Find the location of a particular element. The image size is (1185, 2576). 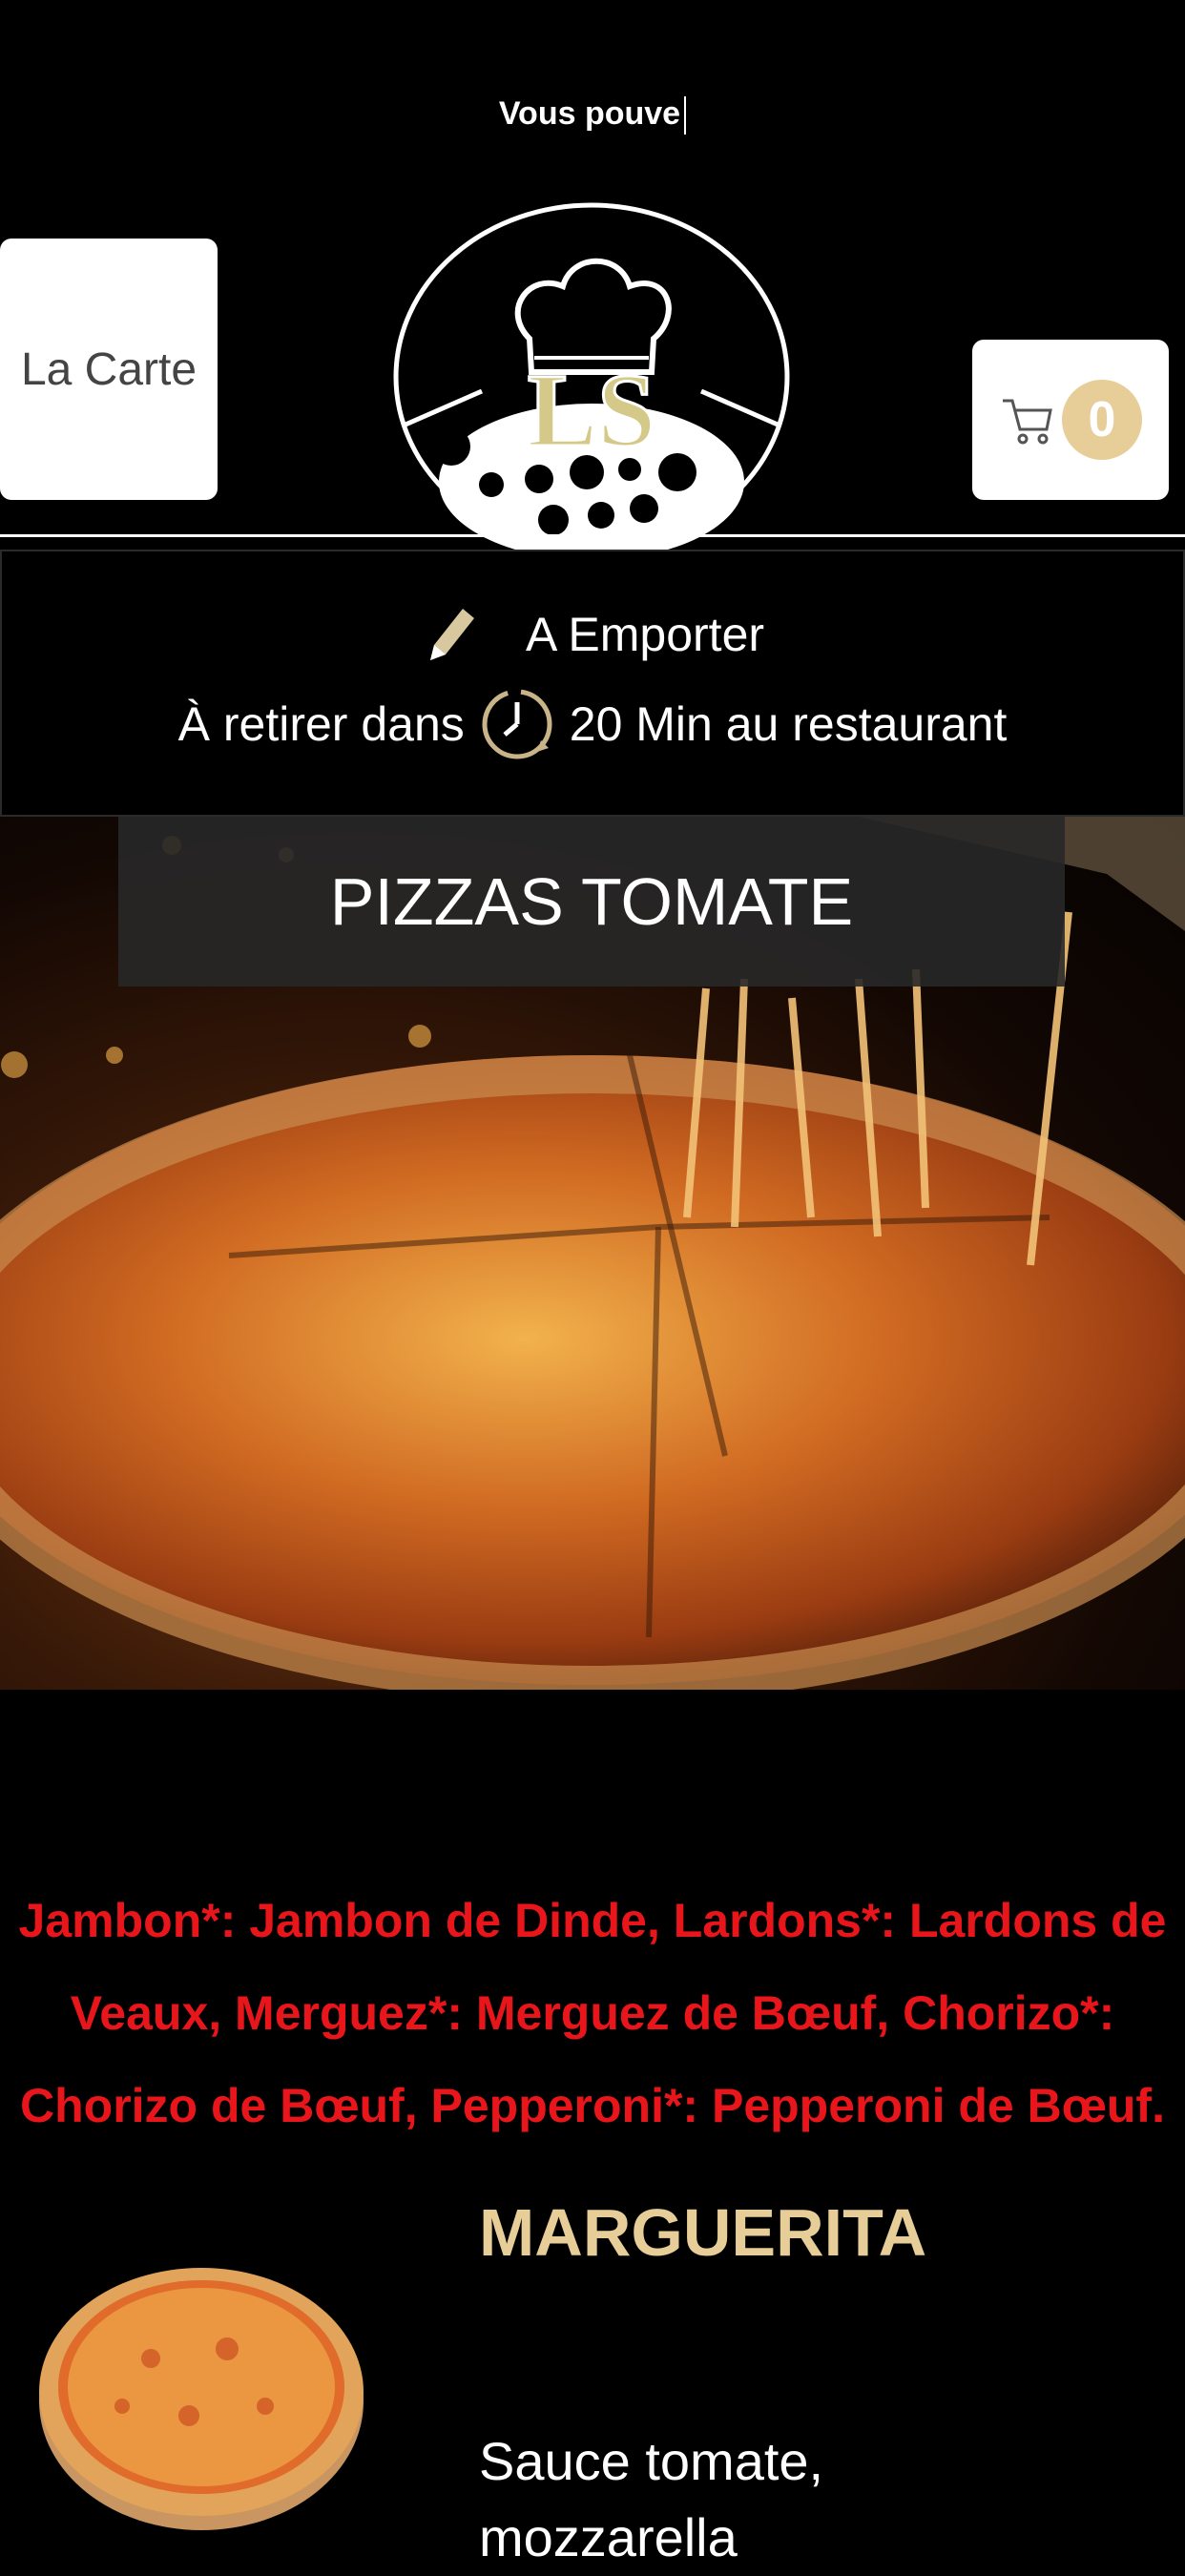

product-description: Sauce tomate, mozzarella is located at coordinates (651, 2499).